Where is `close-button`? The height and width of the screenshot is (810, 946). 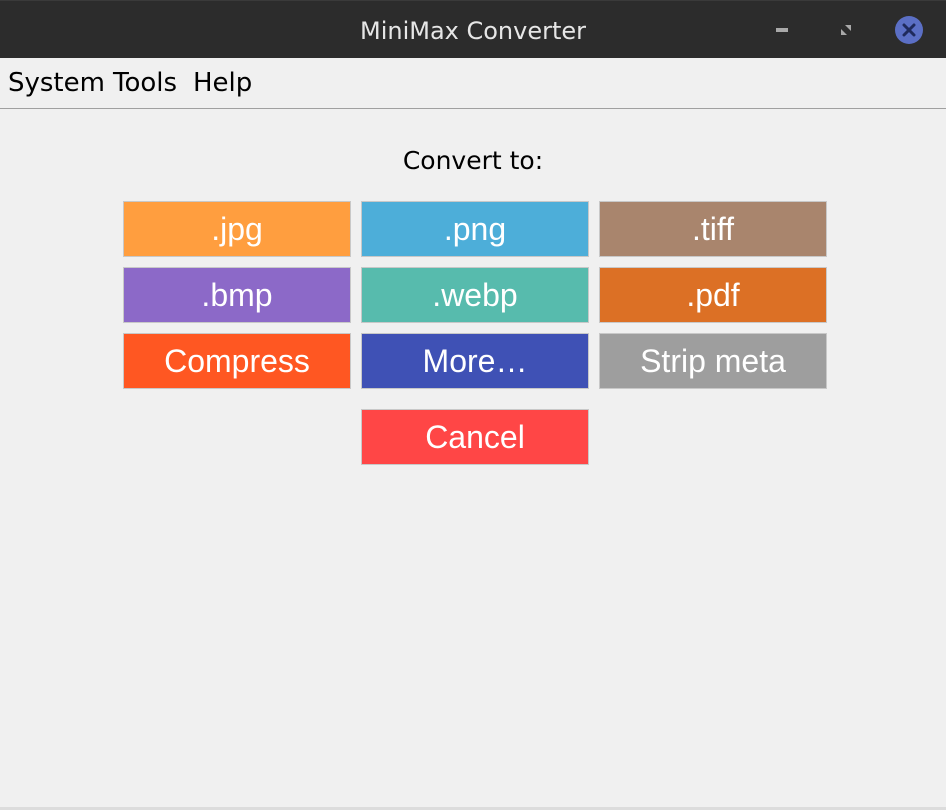
close-button is located at coordinates (909, 30).